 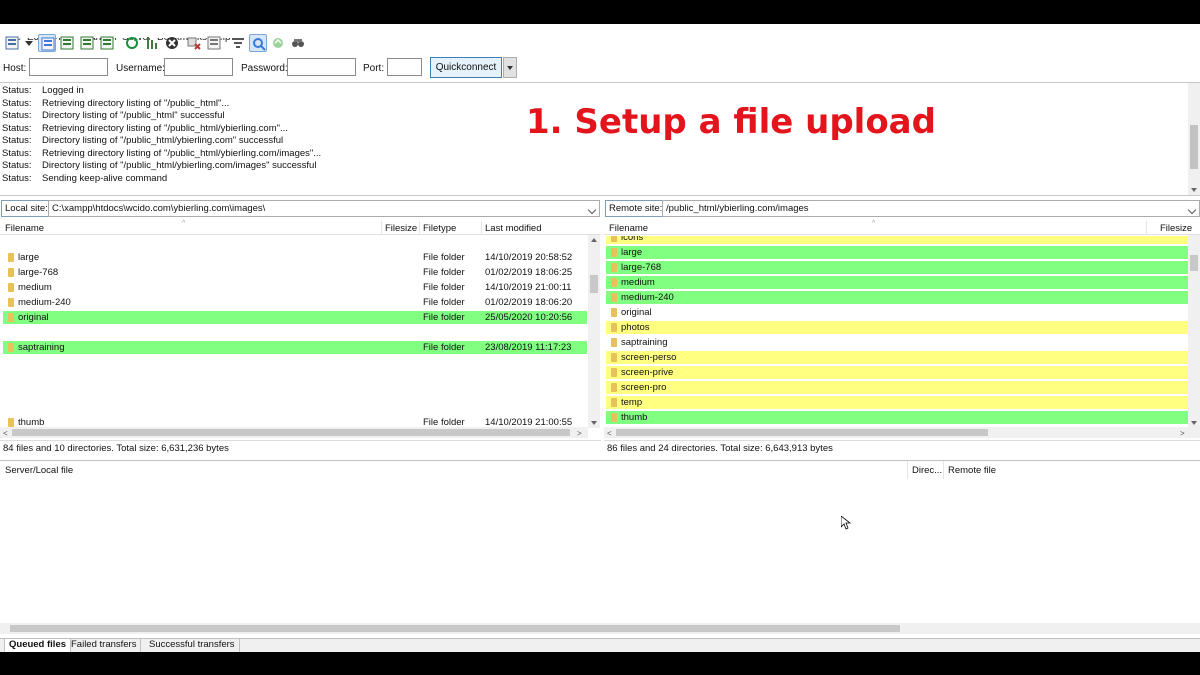 I want to click on remote-file-row: screen-perso, so click(x=897, y=357).